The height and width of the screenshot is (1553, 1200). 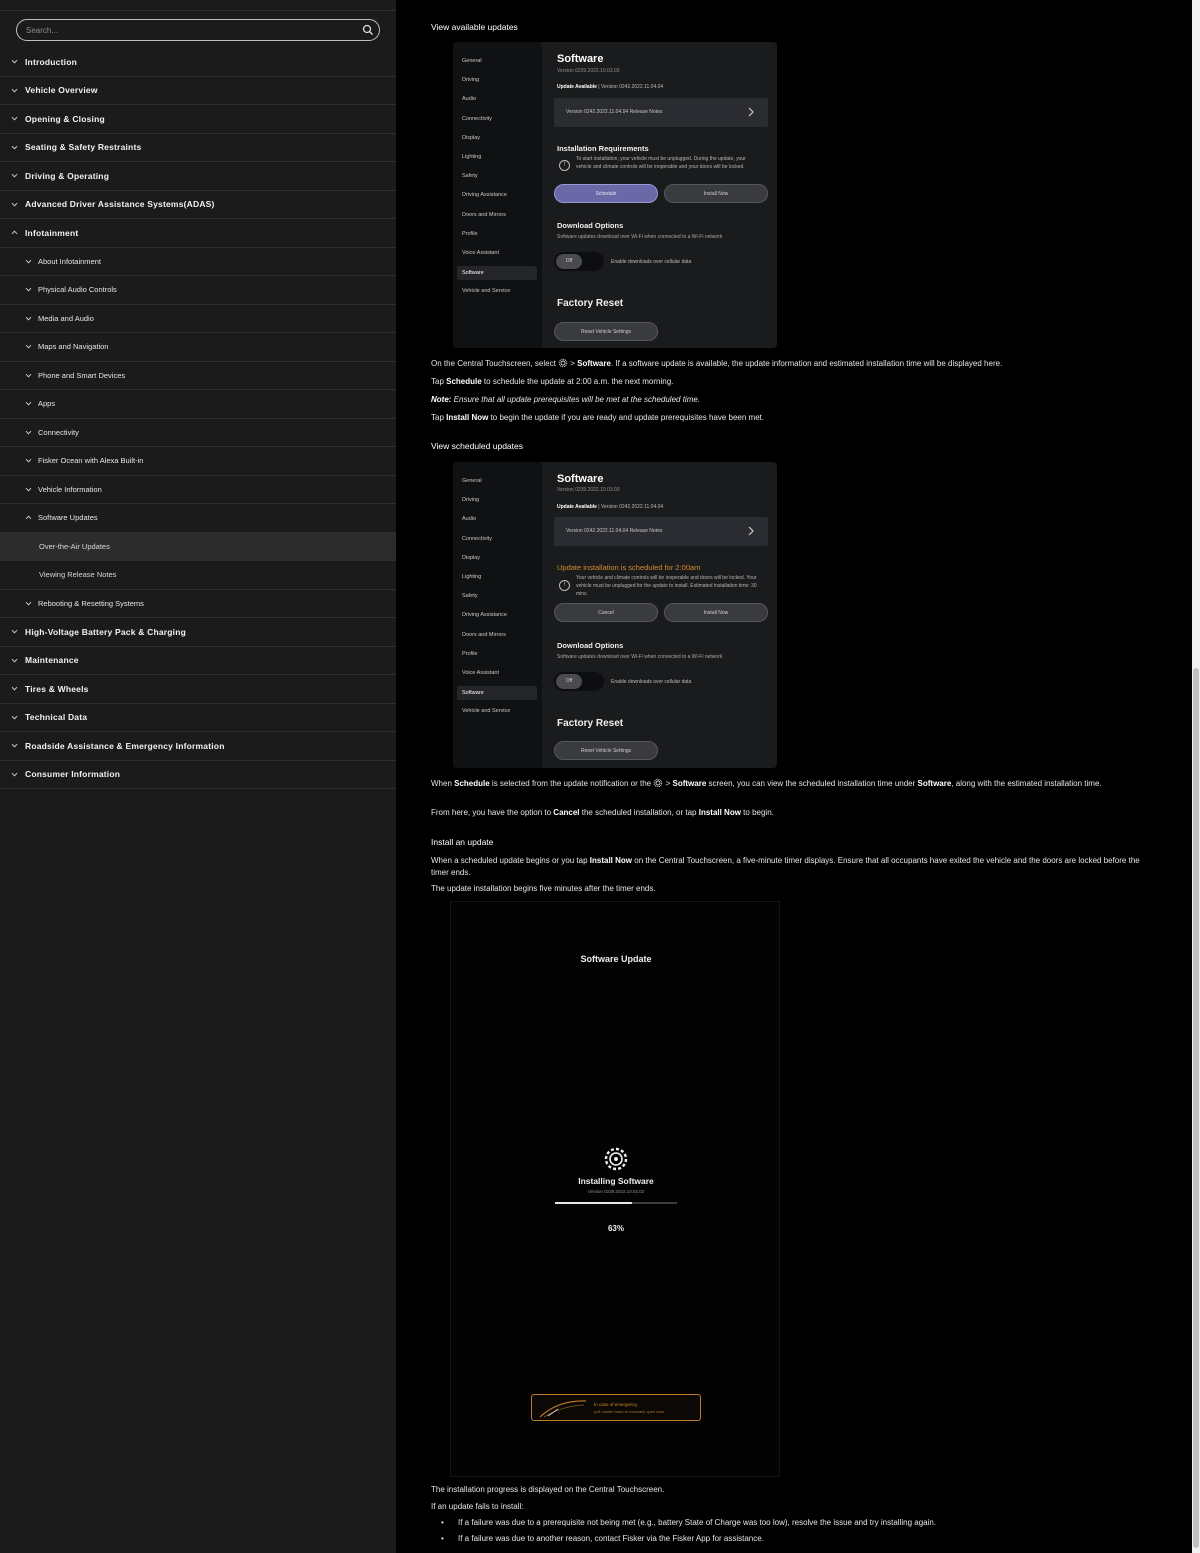 I want to click on sidebar-item-infotainment: Infotainment, so click(x=198, y=233).